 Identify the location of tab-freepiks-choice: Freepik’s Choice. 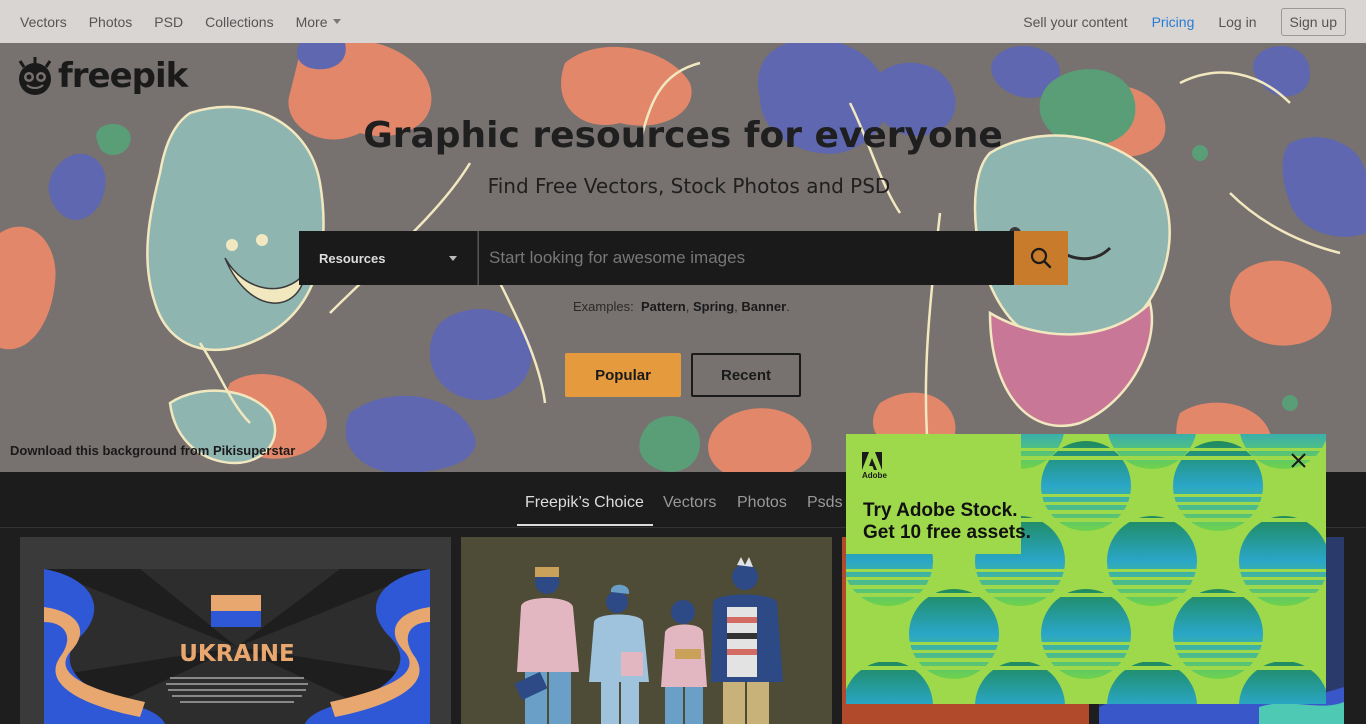
(584, 503).